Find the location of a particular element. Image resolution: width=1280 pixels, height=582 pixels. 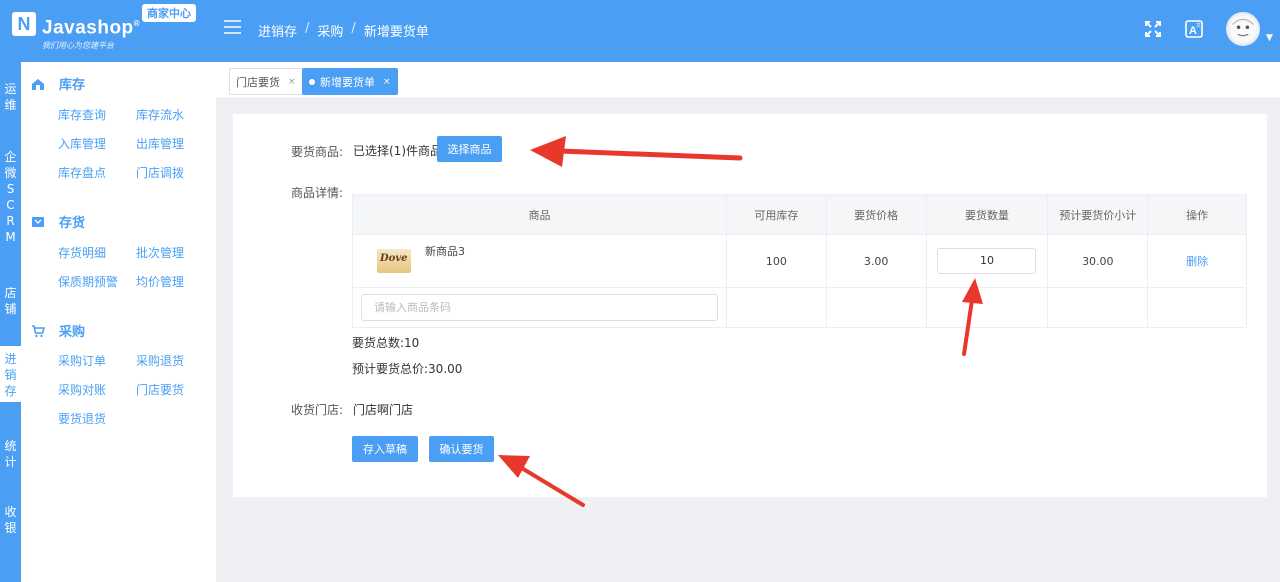

breadcrumb-item: 采购 is located at coordinates (330, 30).